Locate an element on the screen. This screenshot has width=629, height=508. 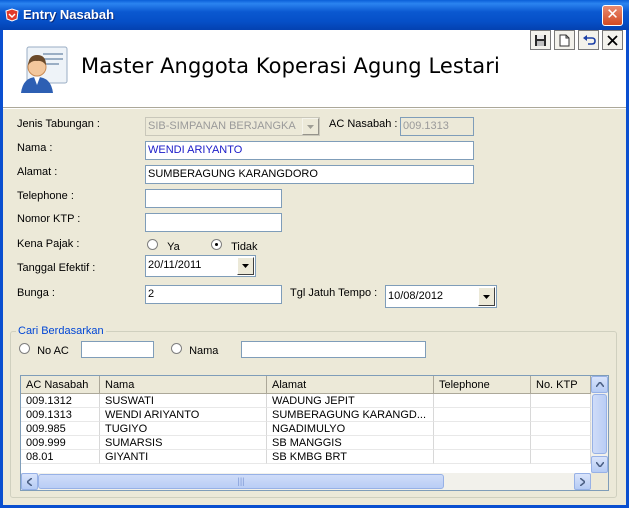
jatuh-tempo-value: 10/08/2012 is located at coordinates (416, 296).